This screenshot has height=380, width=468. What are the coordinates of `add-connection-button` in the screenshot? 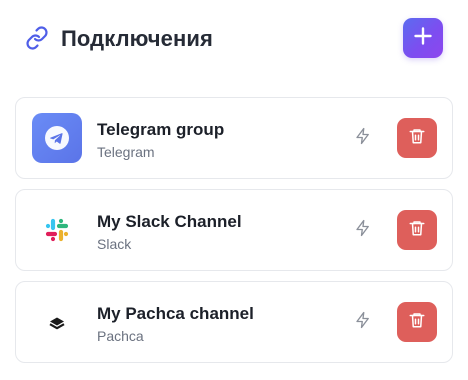 It's located at (423, 38).